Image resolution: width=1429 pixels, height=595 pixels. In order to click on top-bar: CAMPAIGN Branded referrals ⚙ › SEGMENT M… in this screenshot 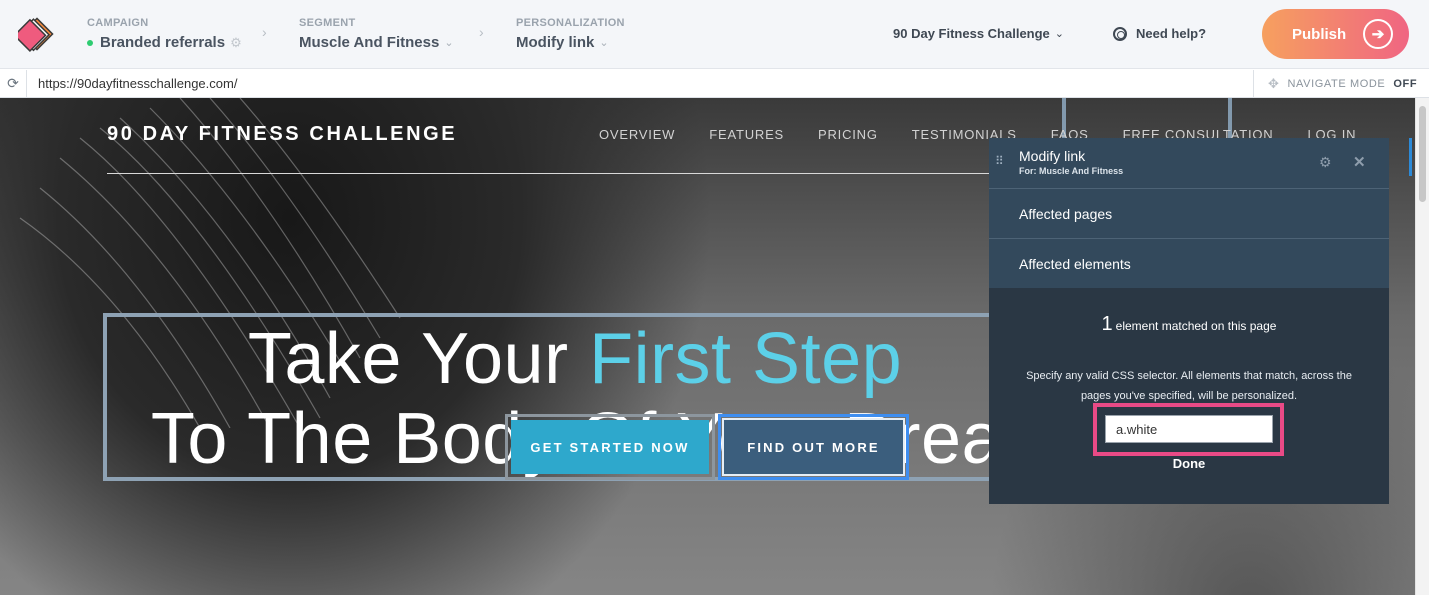, I will do `click(714, 34)`.